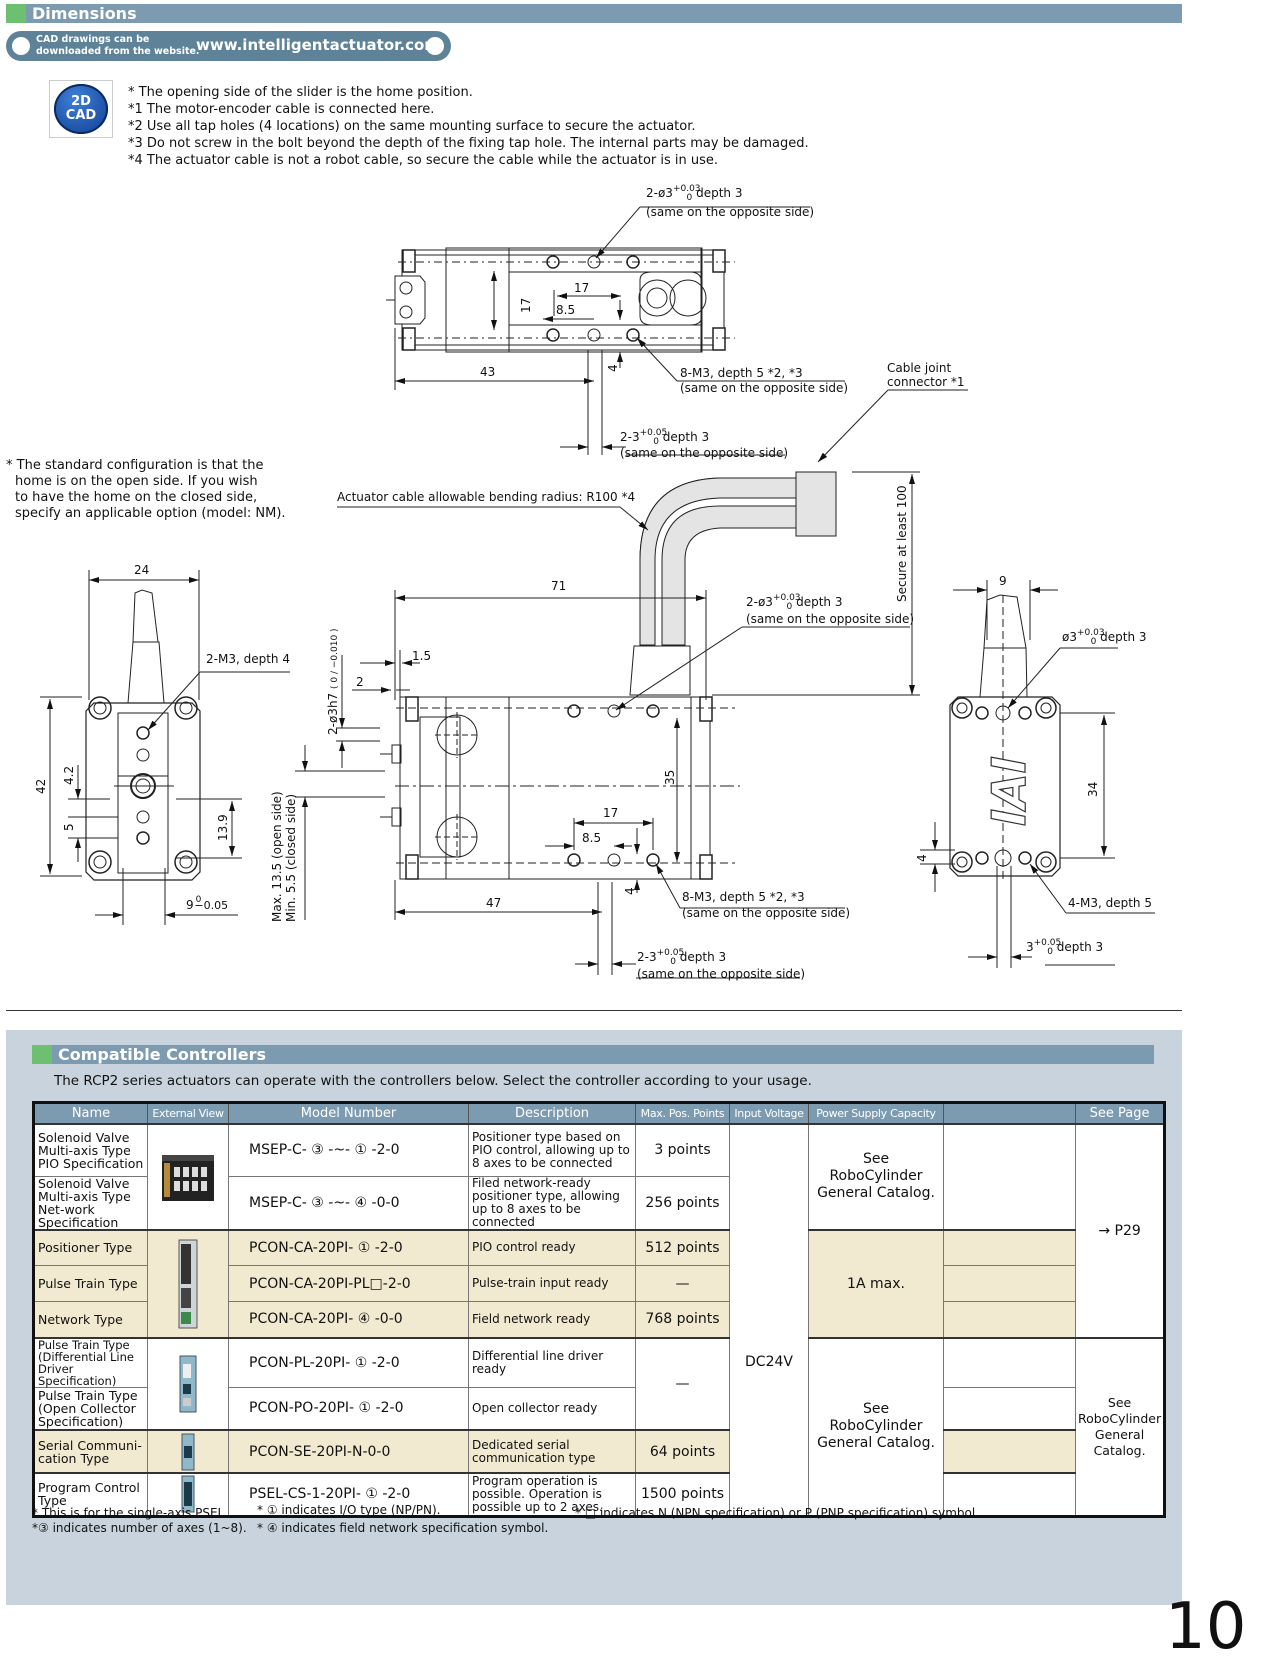 The height and width of the screenshot is (1680, 1263). I want to click on col-model-number: Model Number, so click(348, 1113).